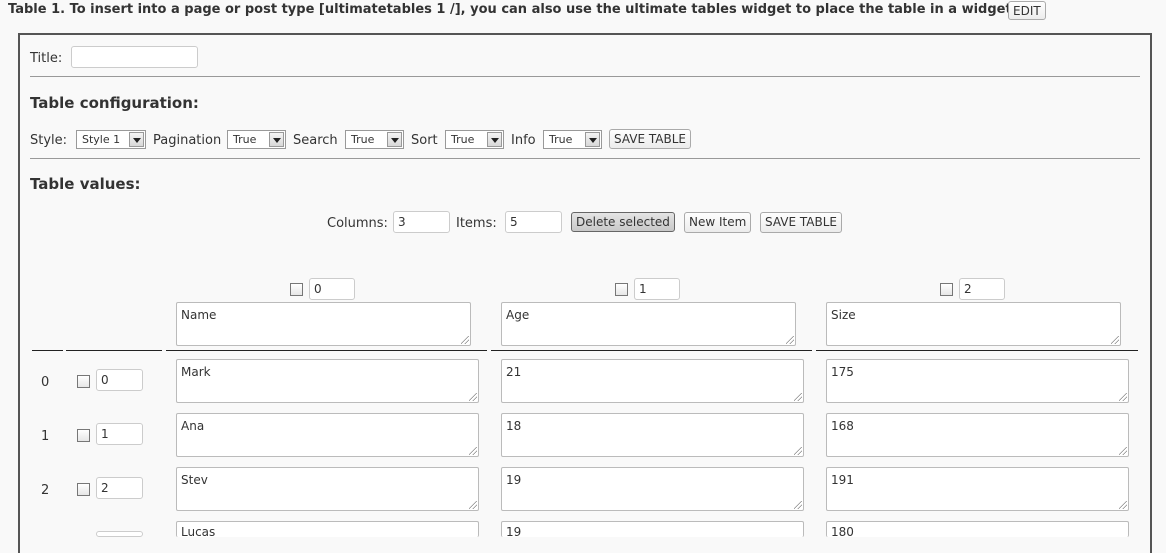 The height and width of the screenshot is (553, 1166). What do you see at coordinates (114, 103) in the screenshot?
I see `table-configuration-heading: Table configuration:` at bounding box center [114, 103].